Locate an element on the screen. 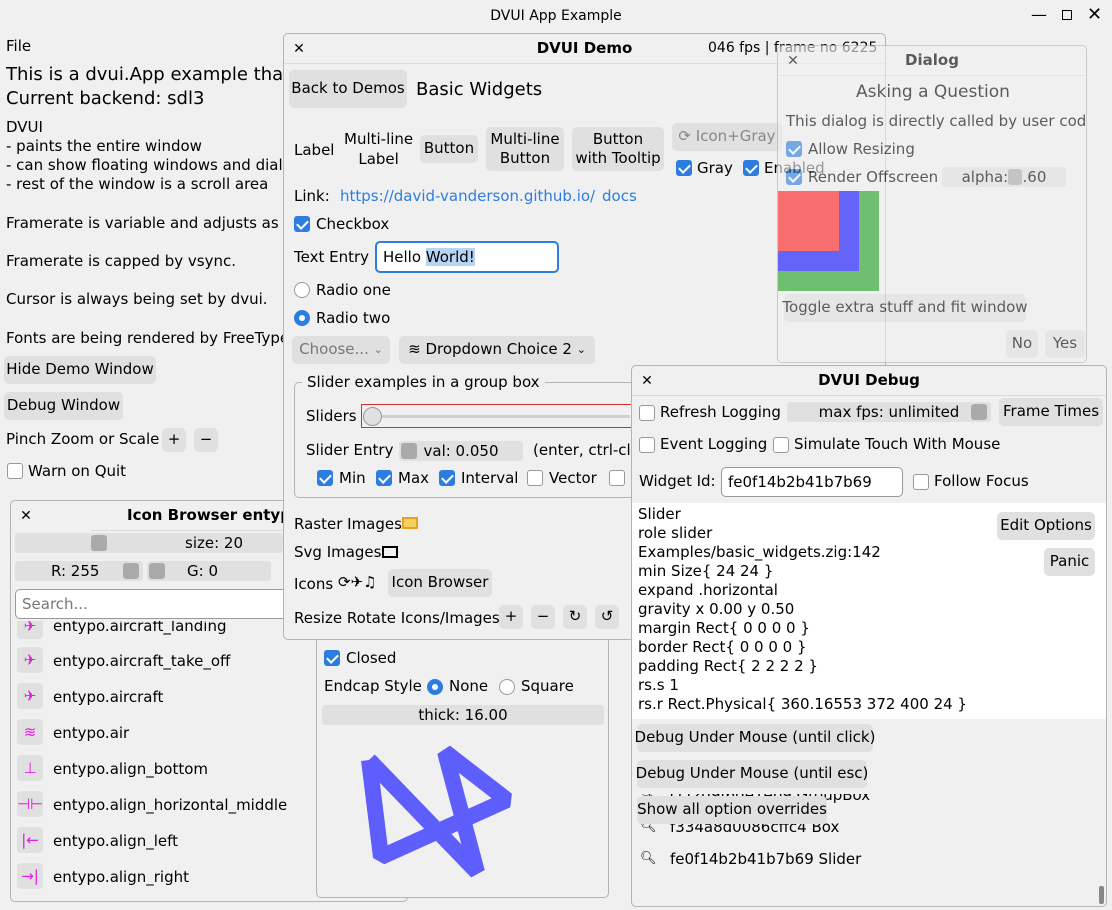  info-line: Framerate is variable and adjusts as ne is located at coordinates (154, 223).